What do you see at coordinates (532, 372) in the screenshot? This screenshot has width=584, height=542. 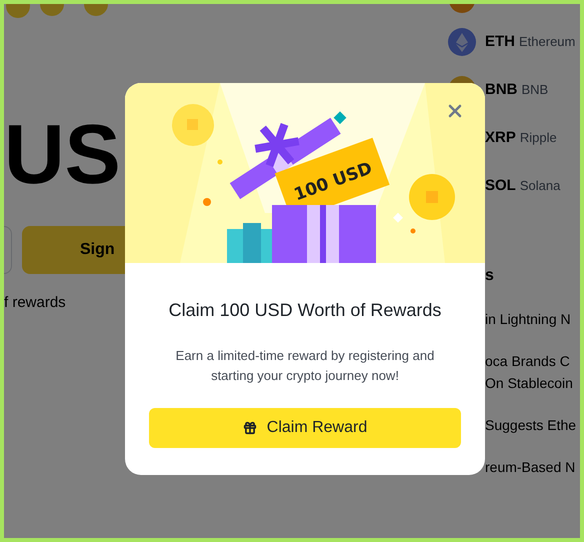 I see `news-headline: oca Brands C On Stablecoin` at bounding box center [532, 372].